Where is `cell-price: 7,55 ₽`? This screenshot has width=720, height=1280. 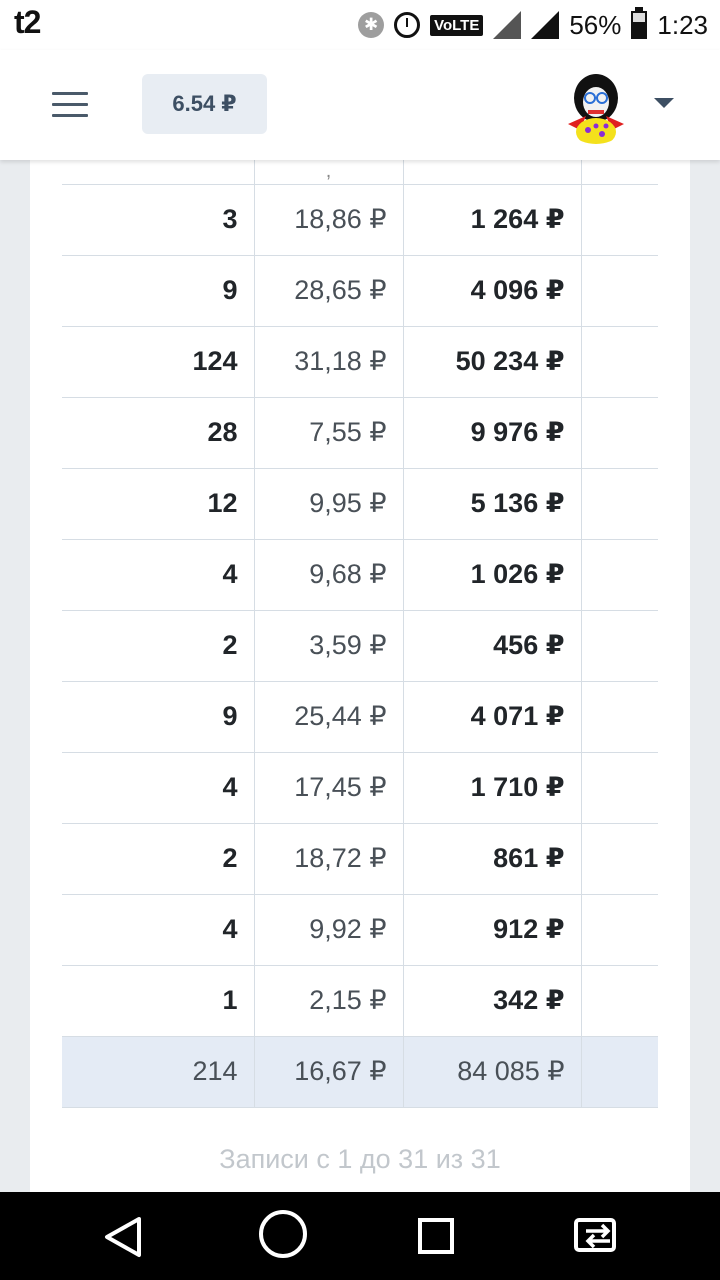 cell-price: 7,55 ₽ is located at coordinates (329, 433).